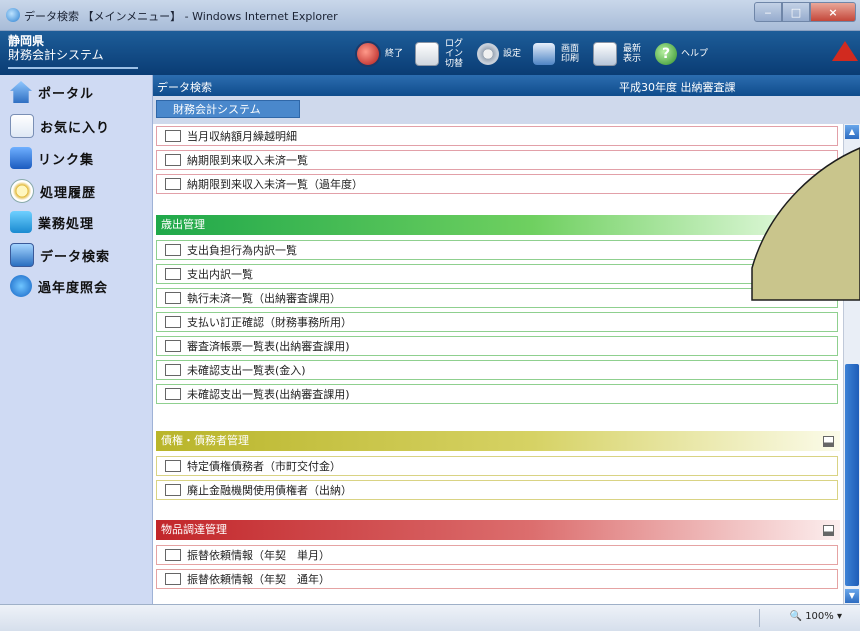 The height and width of the screenshot is (631, 860). Describe the element at coordinates (768, 12) in the screenshot. I see `minimize-button: ‒` at that location.